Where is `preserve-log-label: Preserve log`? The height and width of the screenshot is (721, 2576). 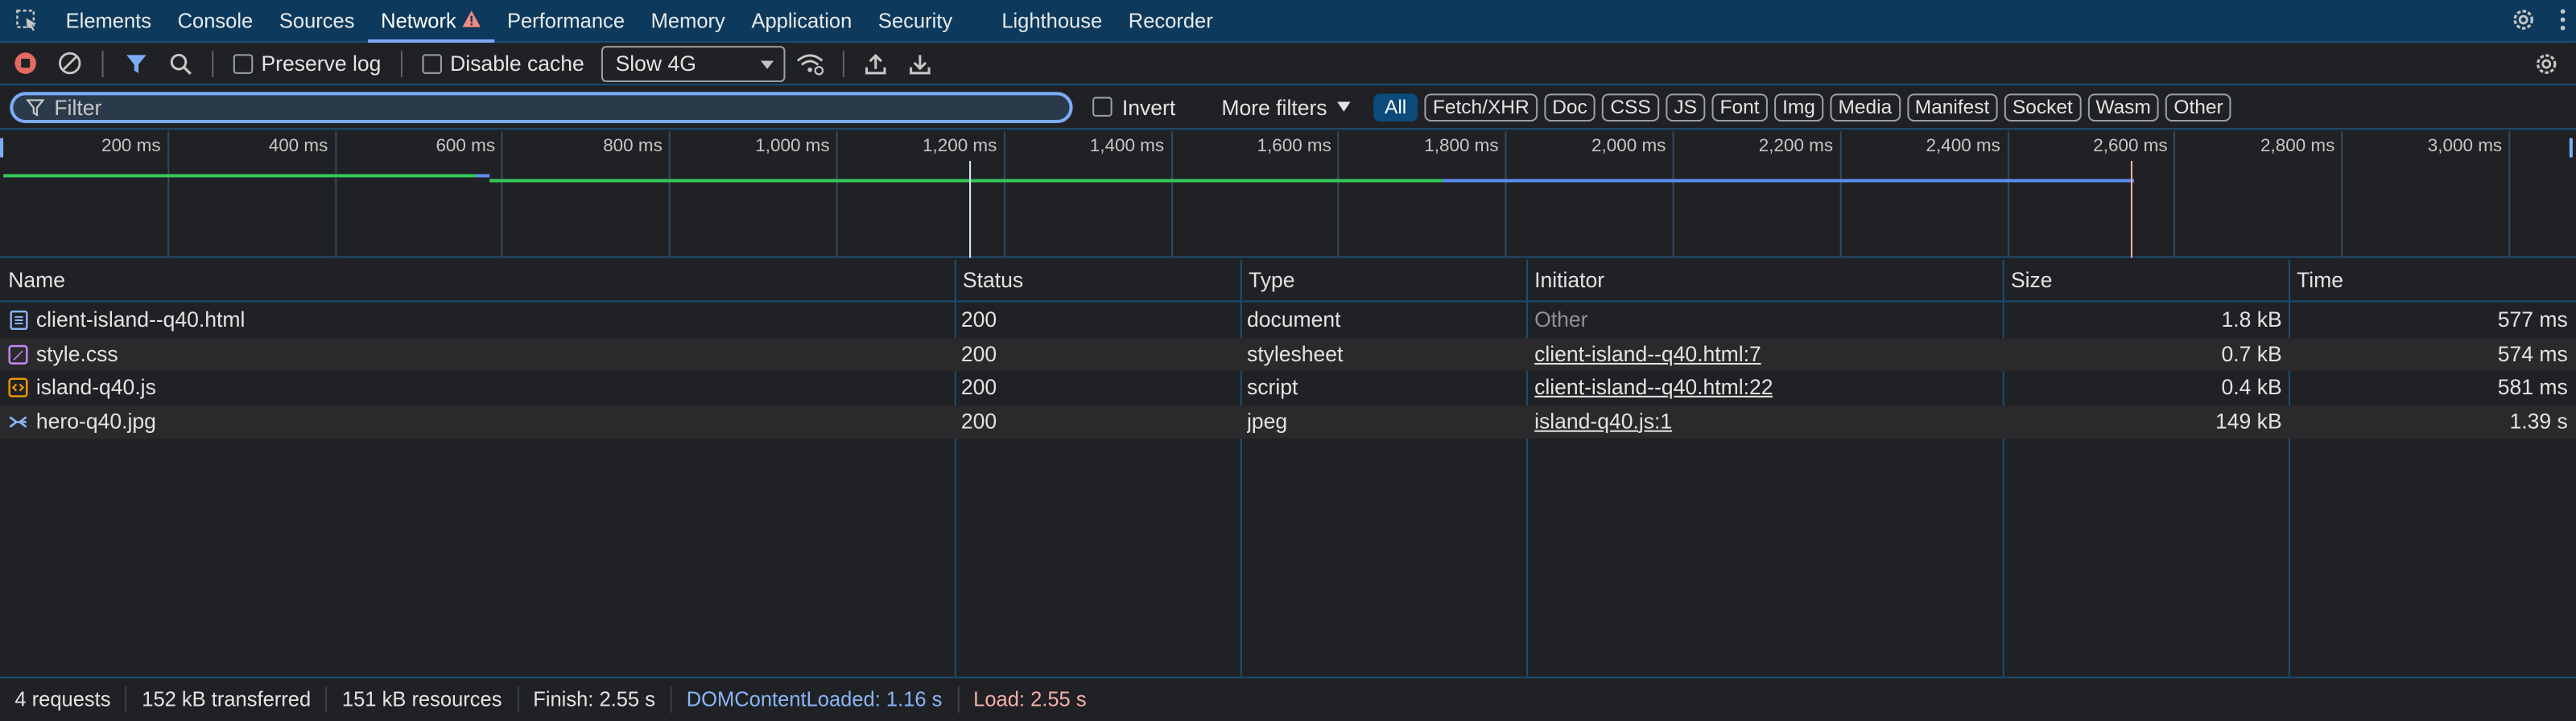
preserve-log-label: Preserve log is located at coordinates (321, 63).